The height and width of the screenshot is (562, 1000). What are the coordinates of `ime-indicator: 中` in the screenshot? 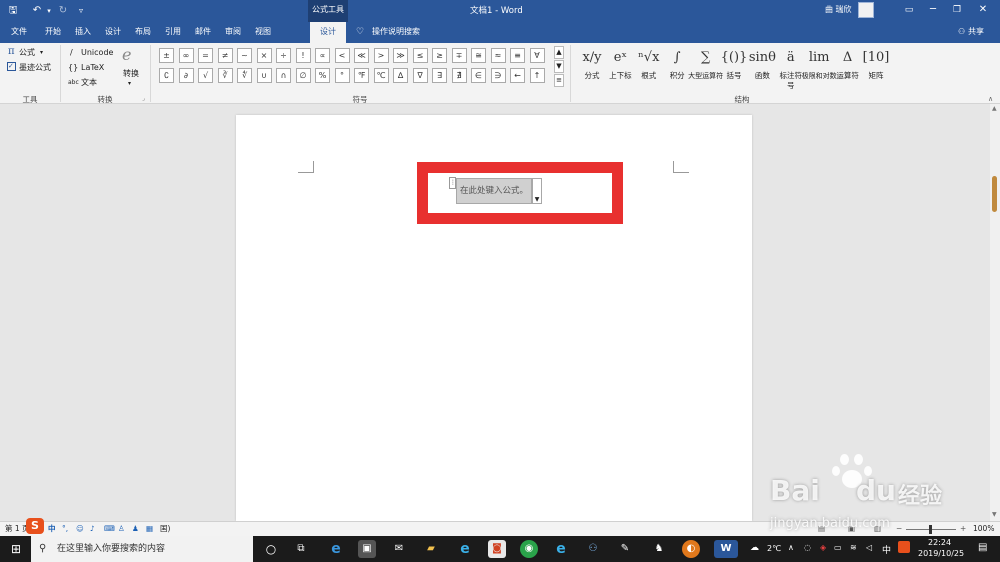 It's located at (886, 549).